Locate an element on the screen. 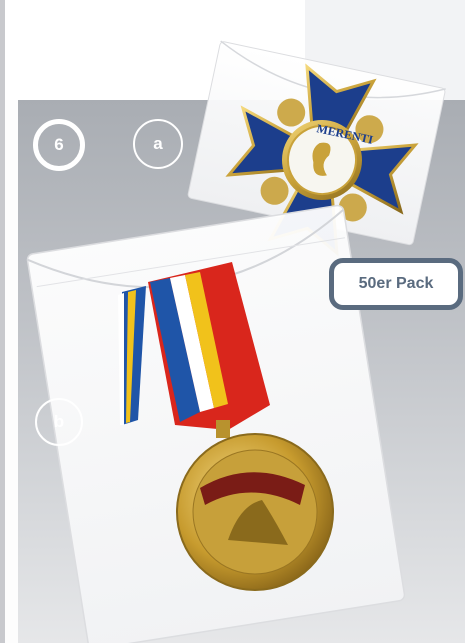 The image size is (465, 643). variant-a-badge: a is located at coordinates (158, 144).